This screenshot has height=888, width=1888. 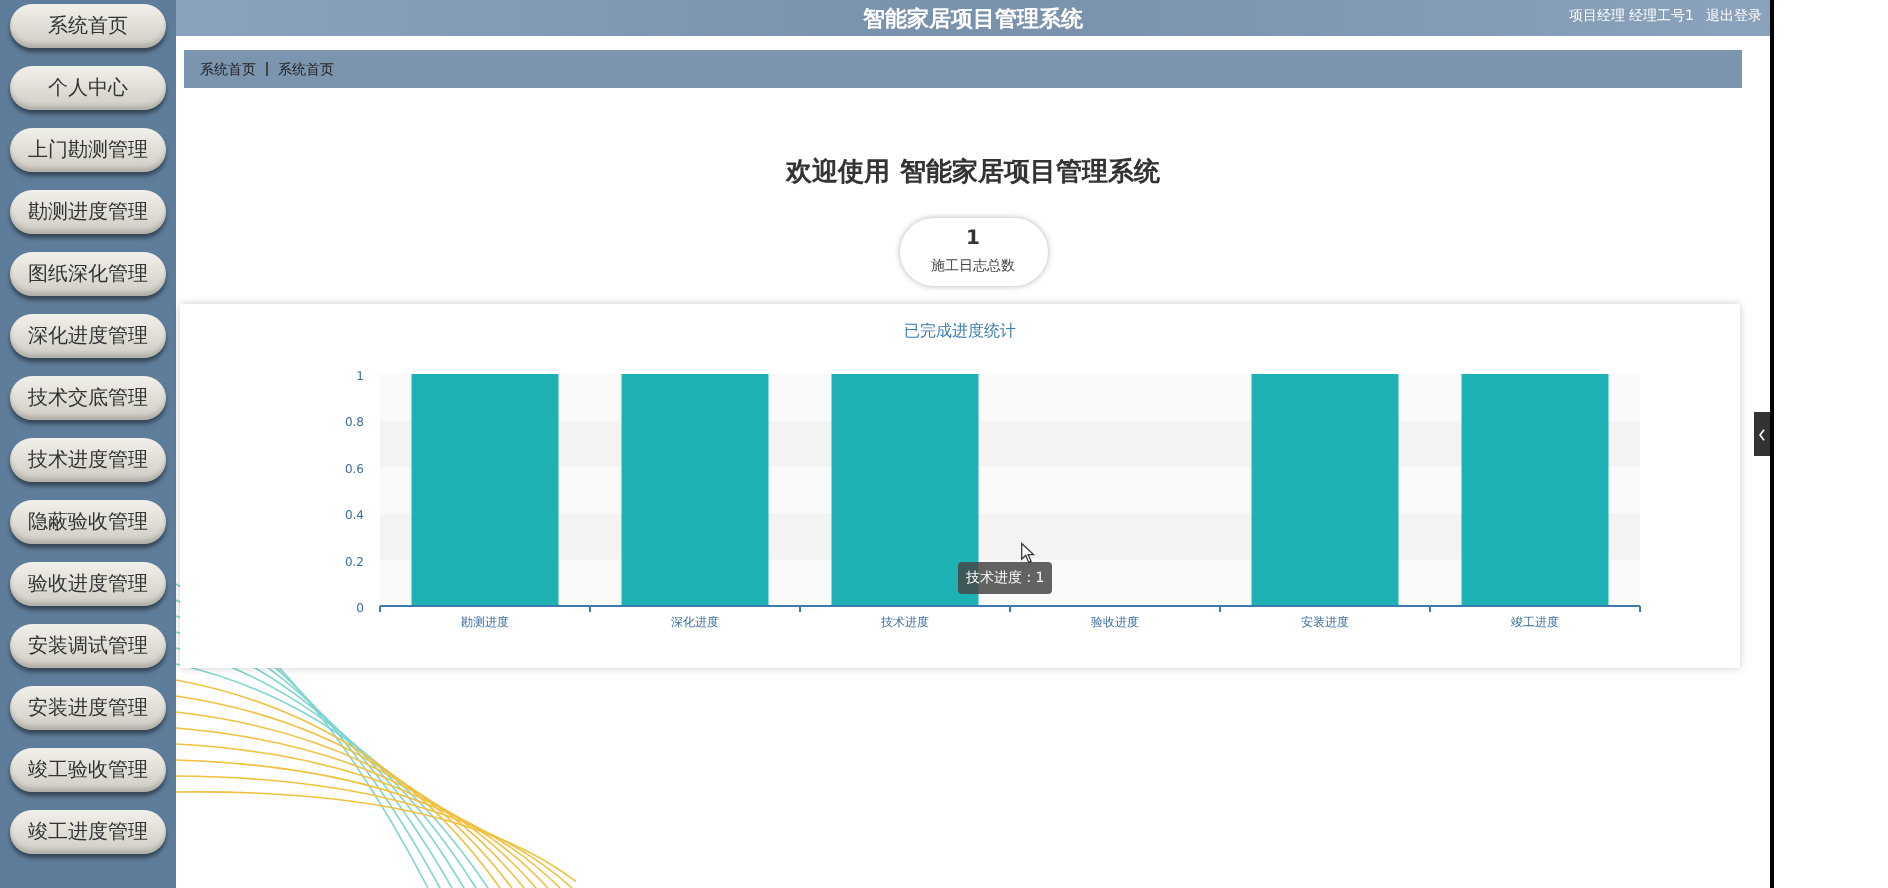 What do you see at coordinates (88, 336) in the screenshot?
I see `sidebar-item: 深化进度管理` at bounding box center [88, 336].